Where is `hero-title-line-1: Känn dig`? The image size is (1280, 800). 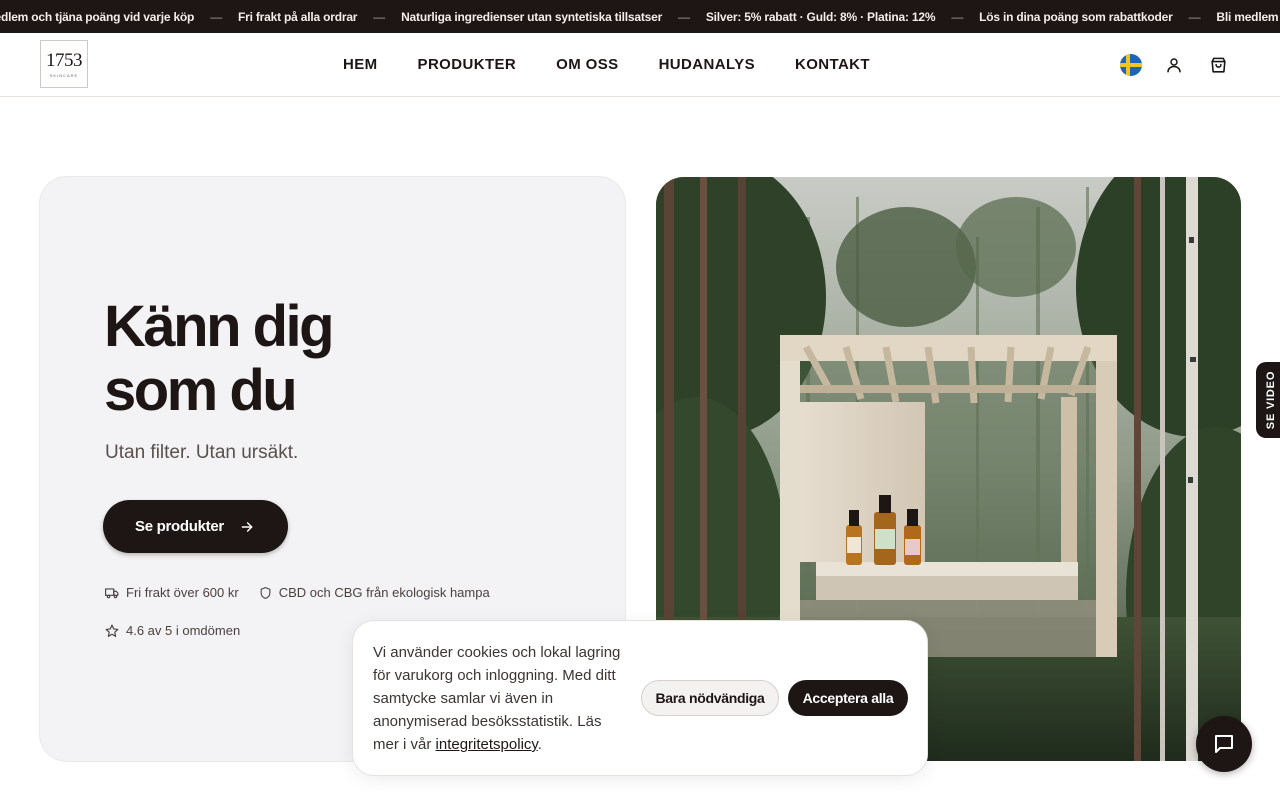 hero-title-line-1: Känn dig is located at coordinates (219, 326).